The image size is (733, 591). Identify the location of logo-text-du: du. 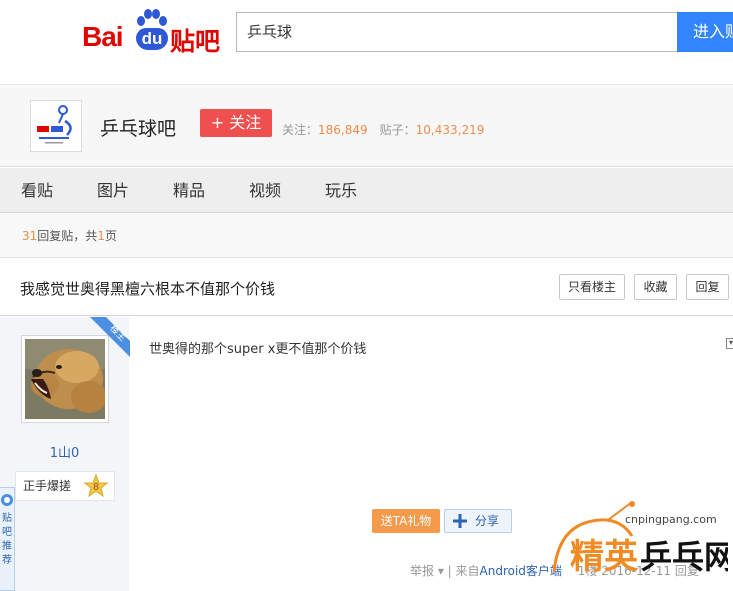
(152, 39).